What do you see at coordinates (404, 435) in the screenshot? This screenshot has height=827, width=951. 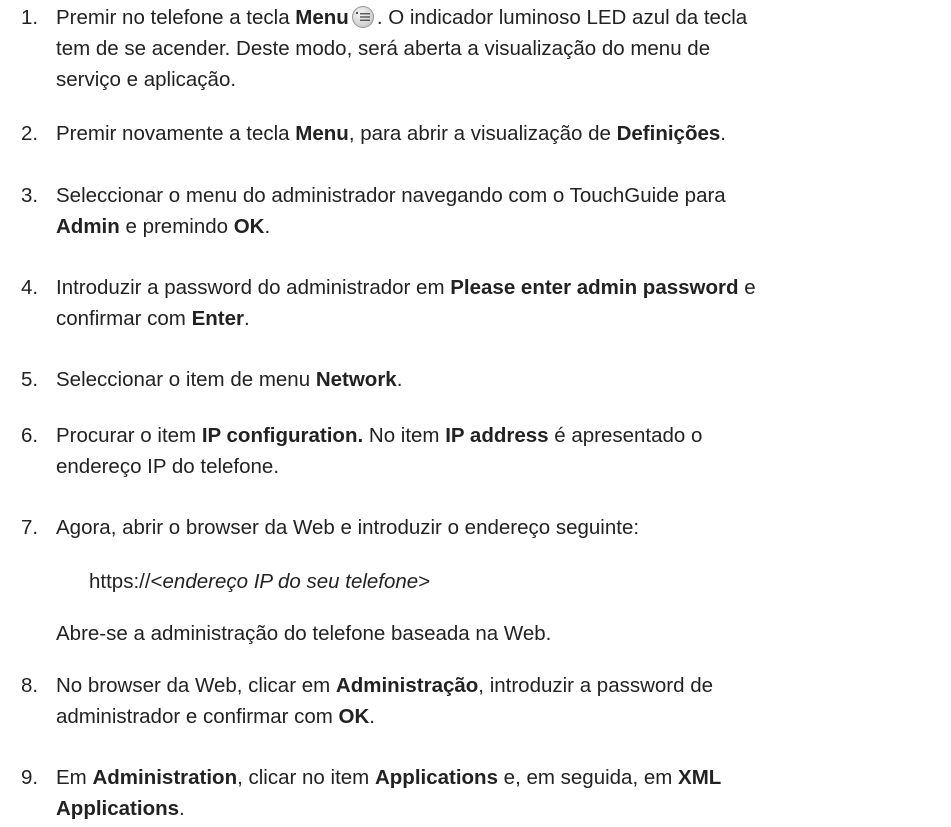 I see `text-run: No item` at bounding box center [404, 435].